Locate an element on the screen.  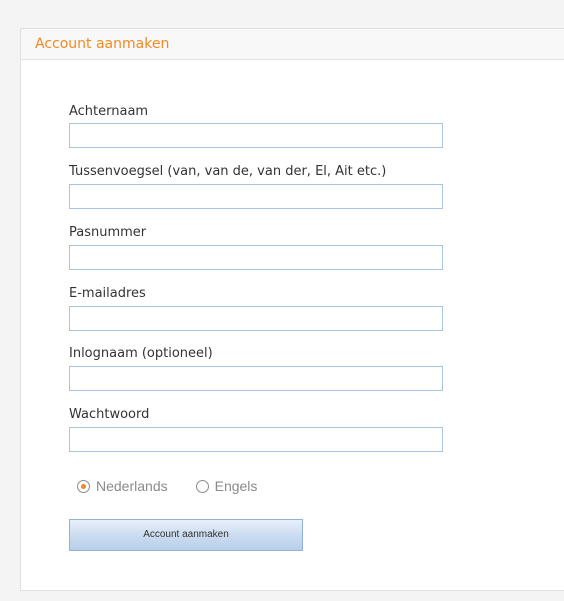
username-input is located at coordinates (256, 378).